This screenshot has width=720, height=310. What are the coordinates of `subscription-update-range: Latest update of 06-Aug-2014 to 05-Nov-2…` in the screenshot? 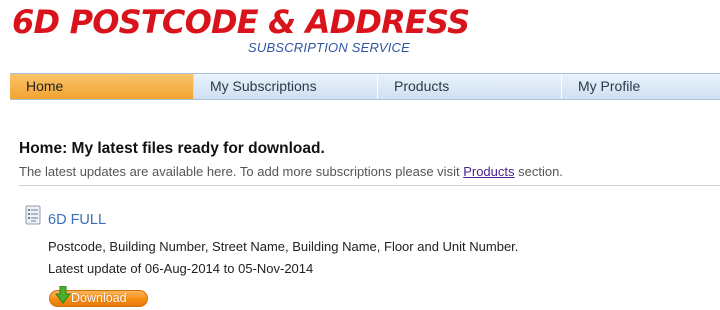 It's located at (181, 268).